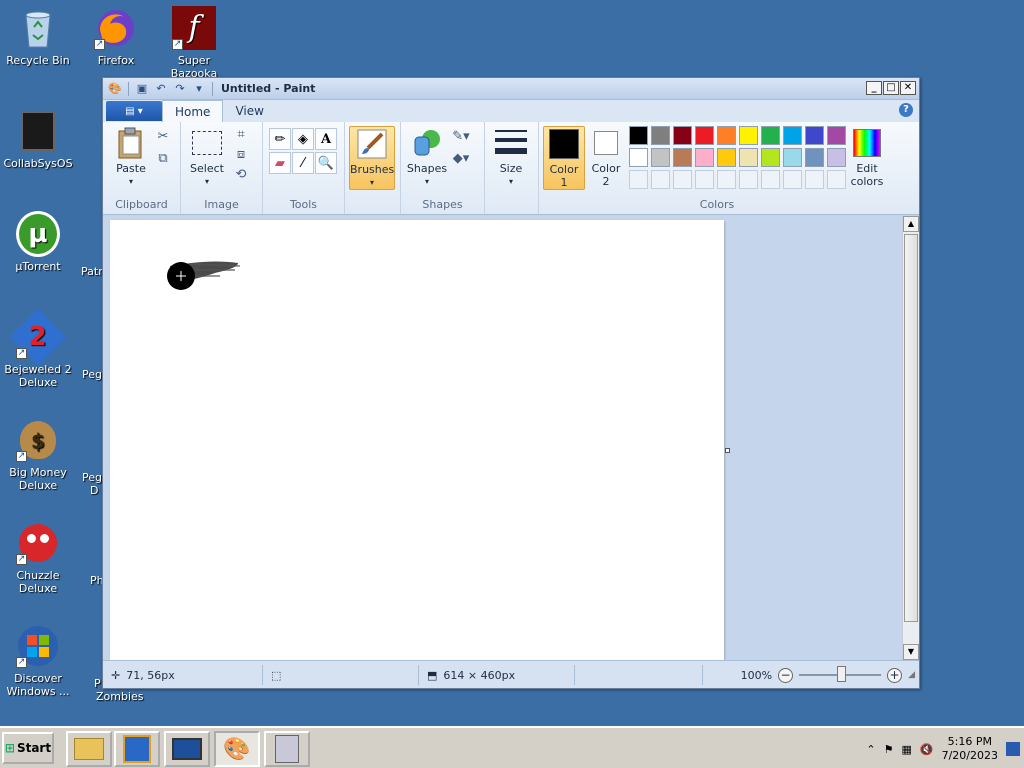 This screenshot has width=1024, height=768. Describe the element at coordinates (130, 181) in the screenshot. I see `paste-dropdown-icon: ▾` at that location.